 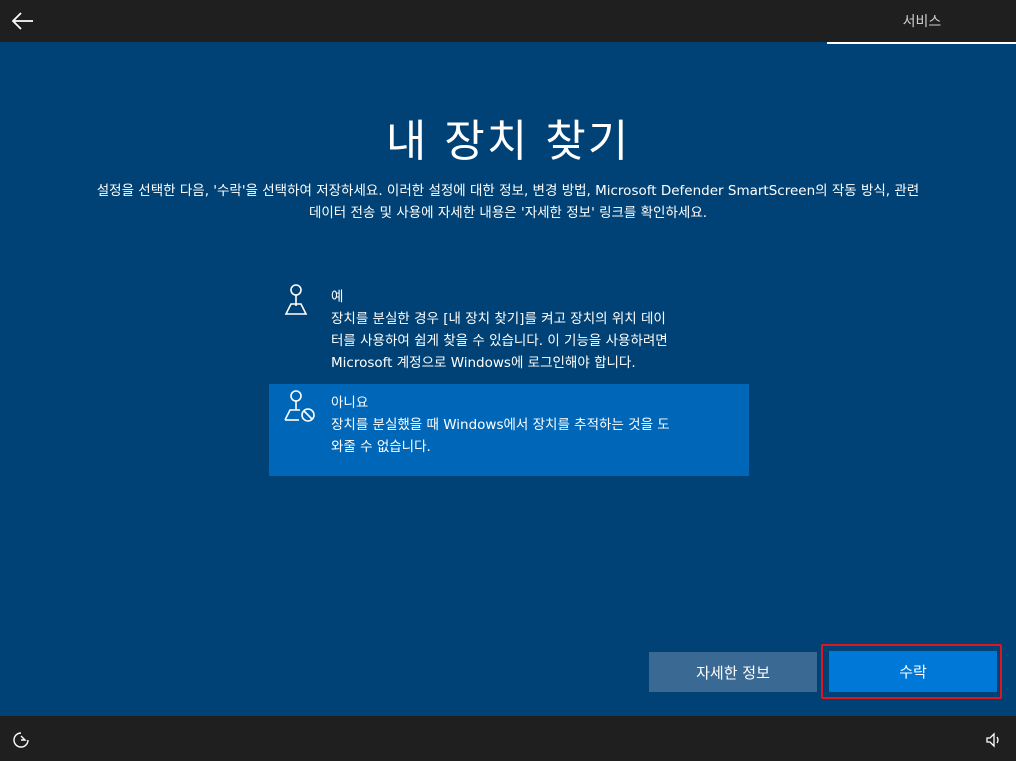 I want to click on tab-underline, so click(x=921, y=43).